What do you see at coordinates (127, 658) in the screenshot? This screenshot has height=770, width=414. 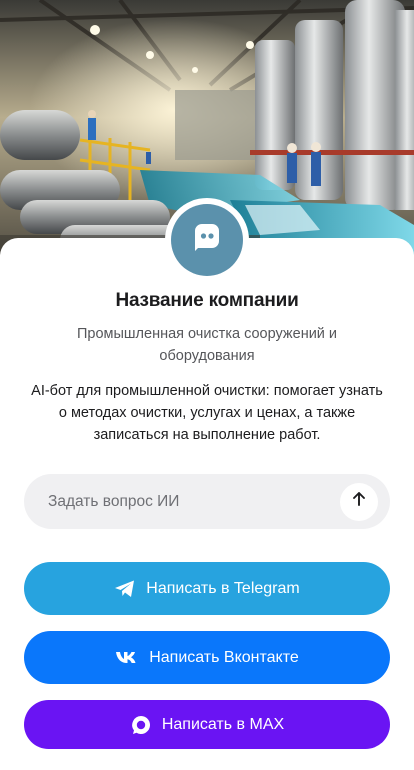 I see `vk-icon` at bounding box center [127, 658].